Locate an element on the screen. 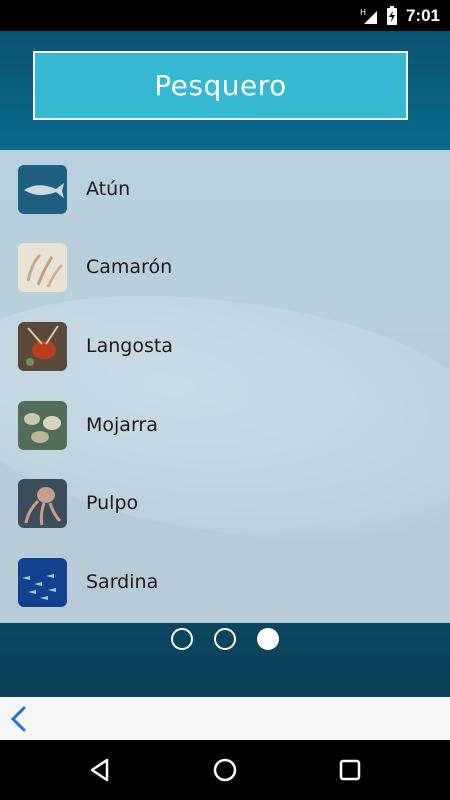 The width and height of the screenshot is (450, 800). bottom-back-bar is located at coordinates (225, 718).